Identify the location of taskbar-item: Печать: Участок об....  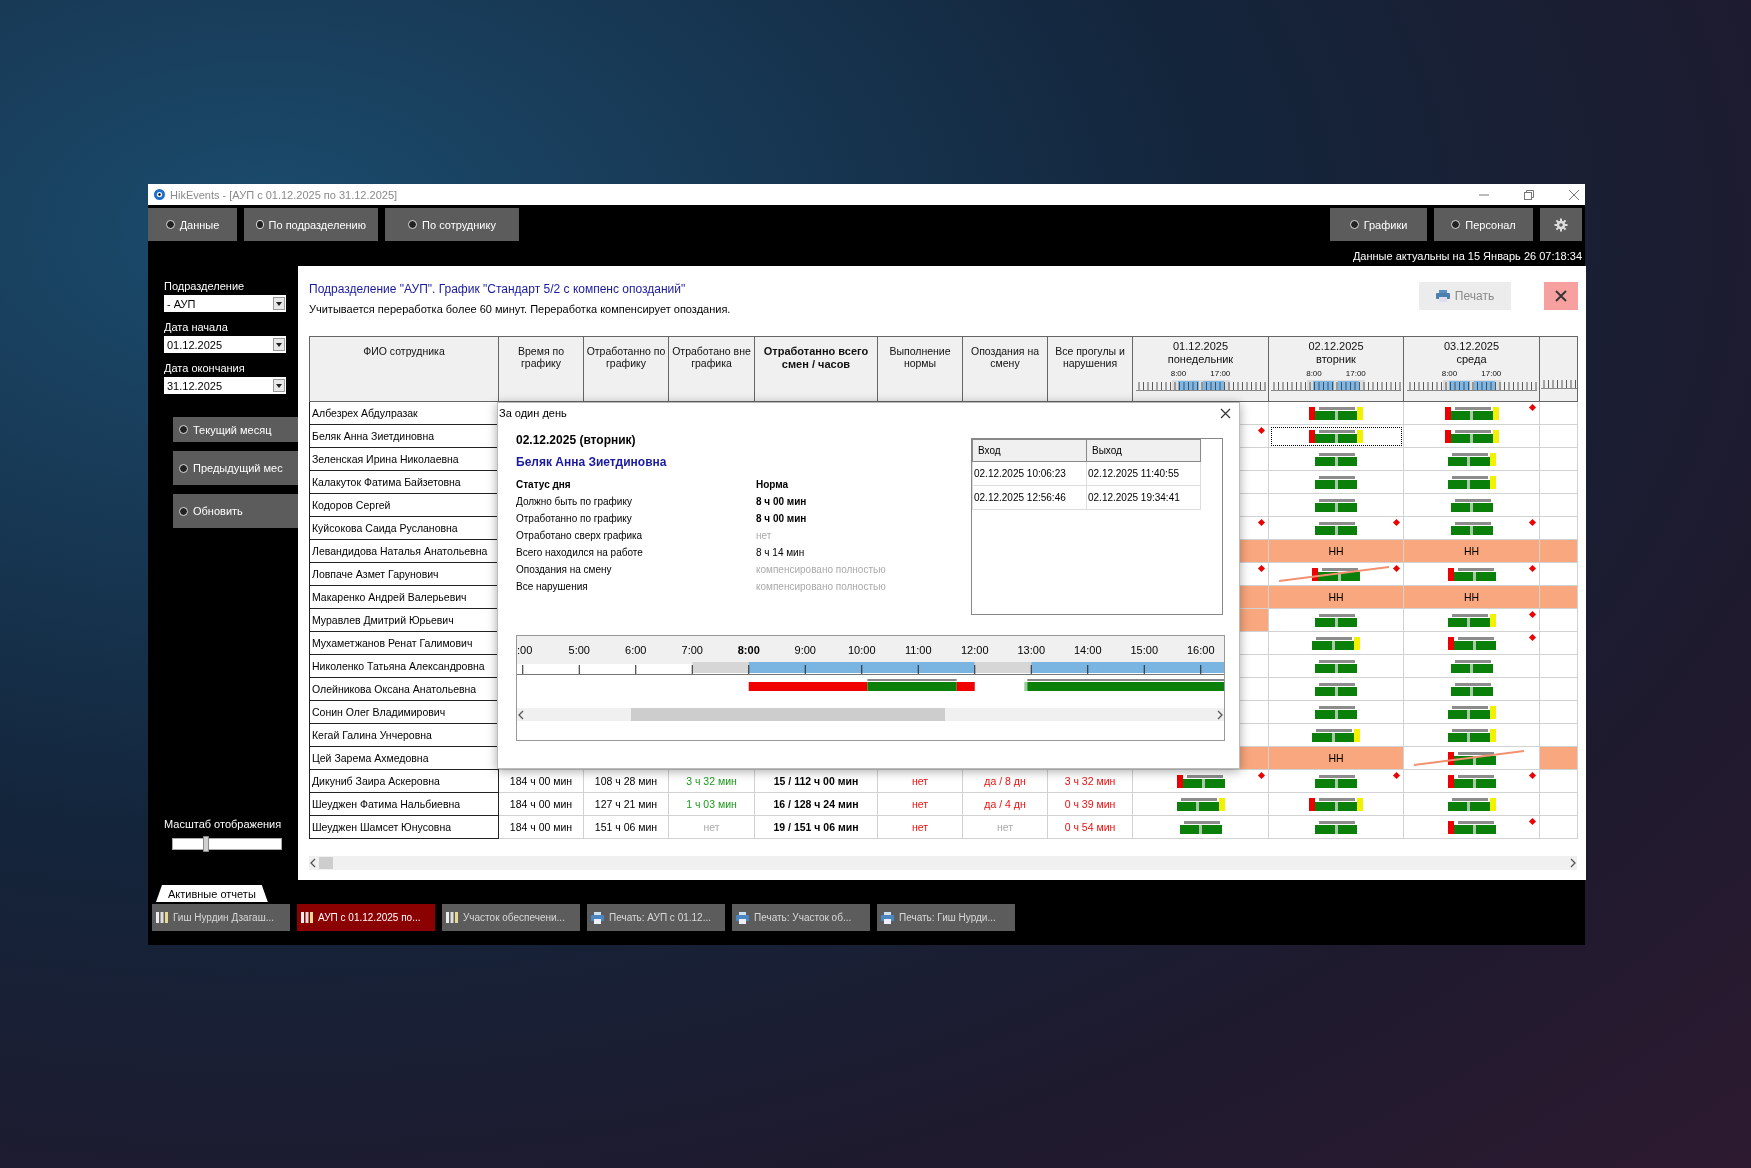
(801, 917).